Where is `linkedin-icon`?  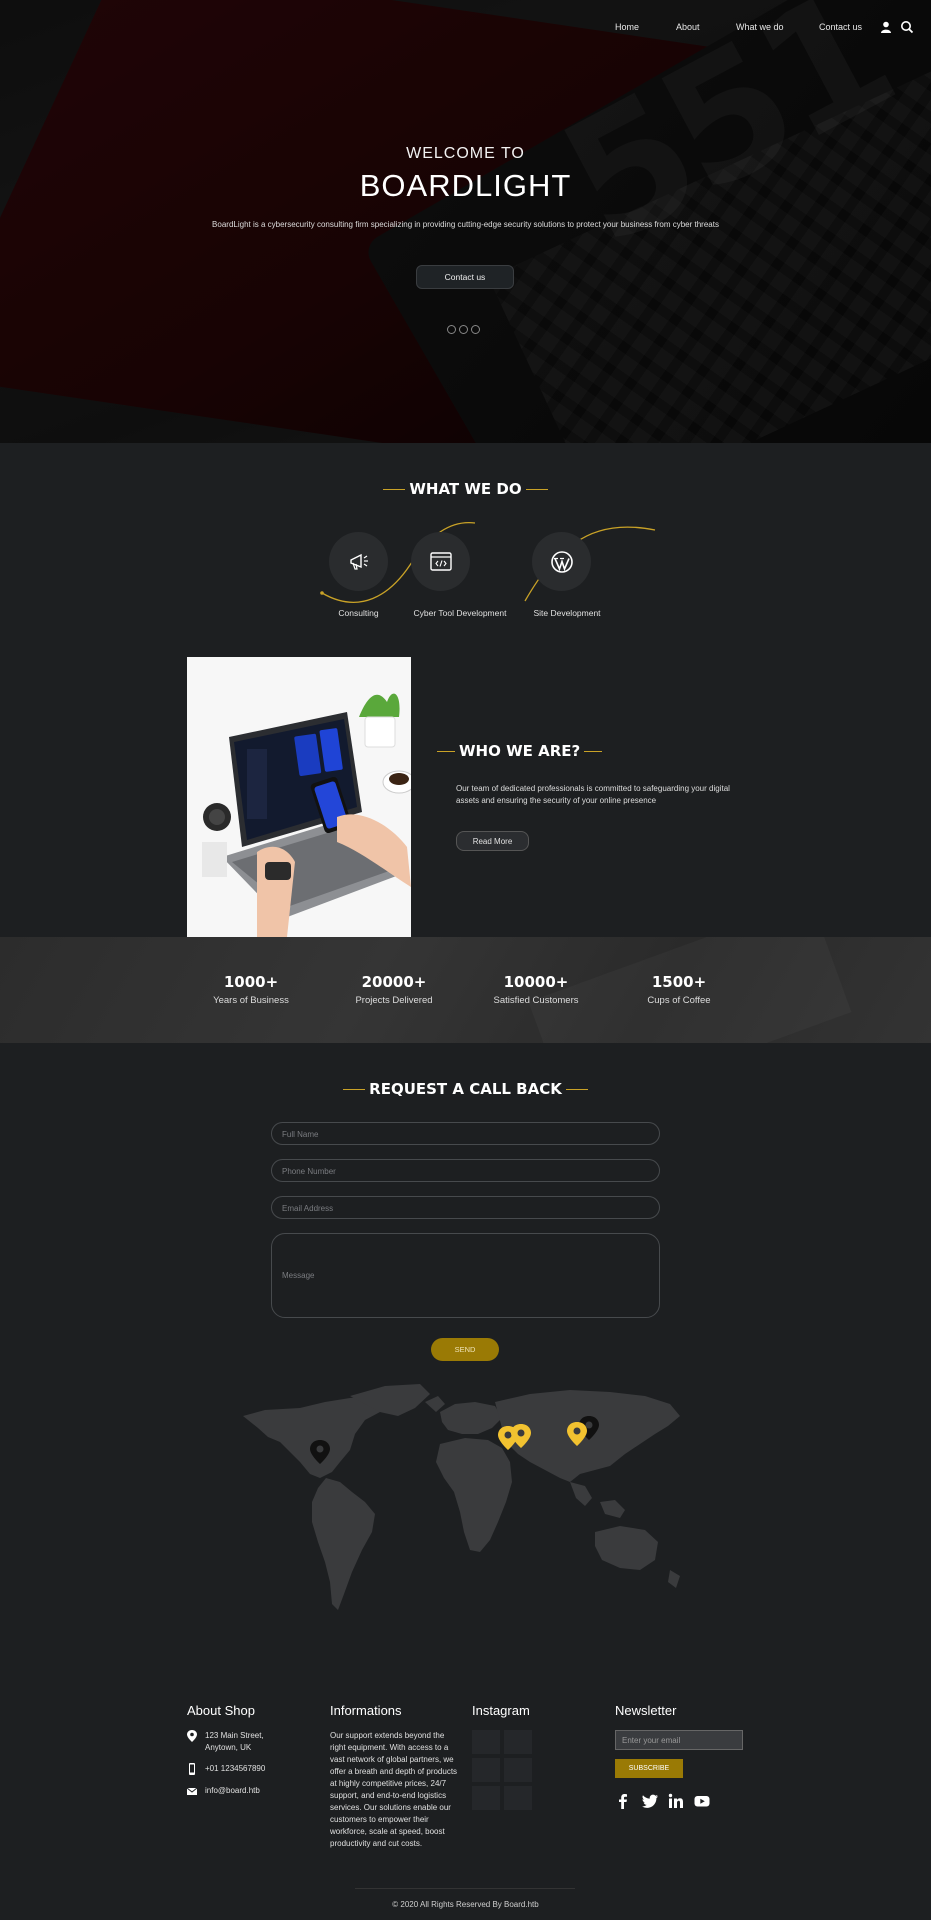
linkedin-icon is located at coordinates (676, 1801).